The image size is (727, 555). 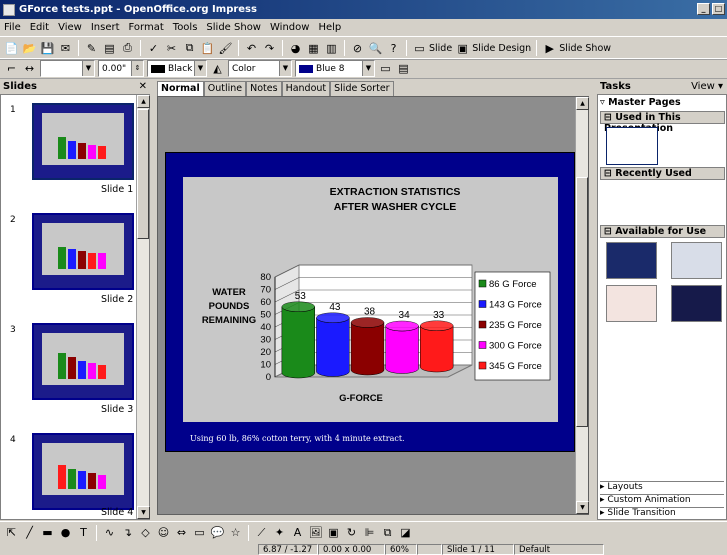 What do you see at coordinates (351, 532) in the screenshot?
I see `rotate-icon: ↻` at bounding box center [351, 532].